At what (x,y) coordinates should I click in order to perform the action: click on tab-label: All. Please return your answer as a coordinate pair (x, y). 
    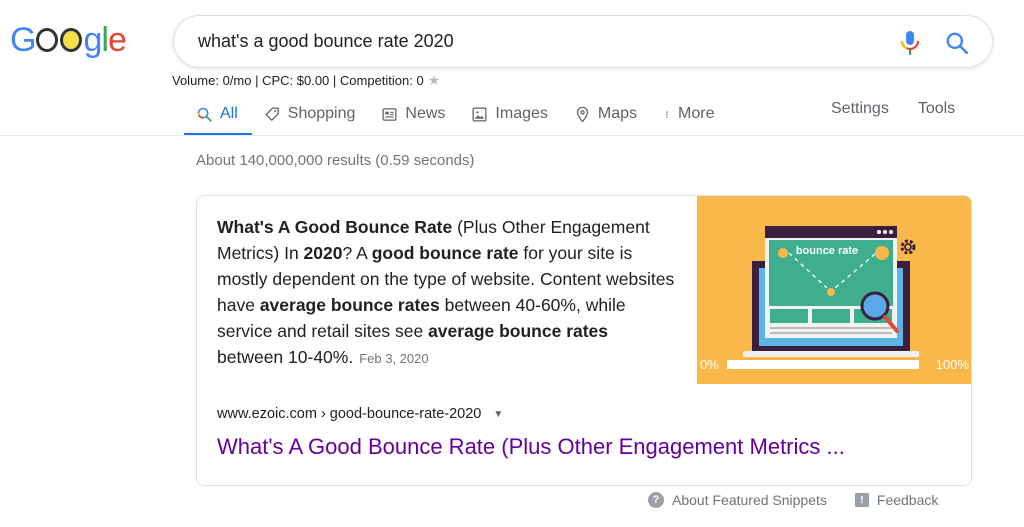
    Looking at the image, I should click on (229, 113).